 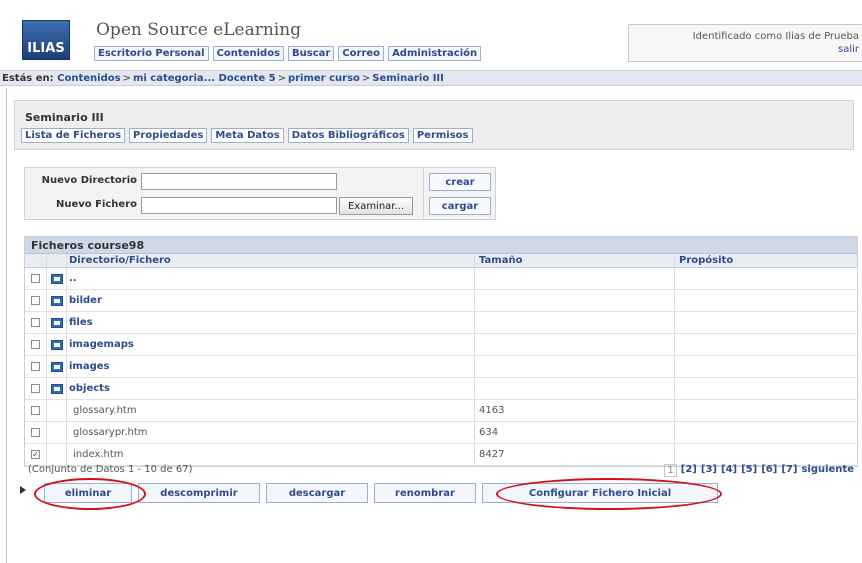 What do you see at coordinates (199, 493) in the screenshot?
I see `unzip-button: descomprimir` at bounding box center [199, 493].